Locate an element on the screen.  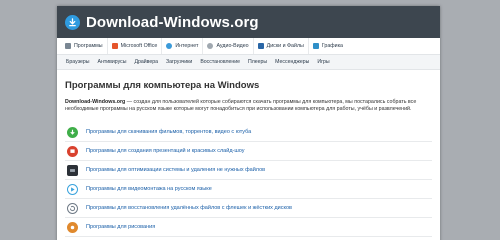
globe-icon is located at coordinates (169, 46).